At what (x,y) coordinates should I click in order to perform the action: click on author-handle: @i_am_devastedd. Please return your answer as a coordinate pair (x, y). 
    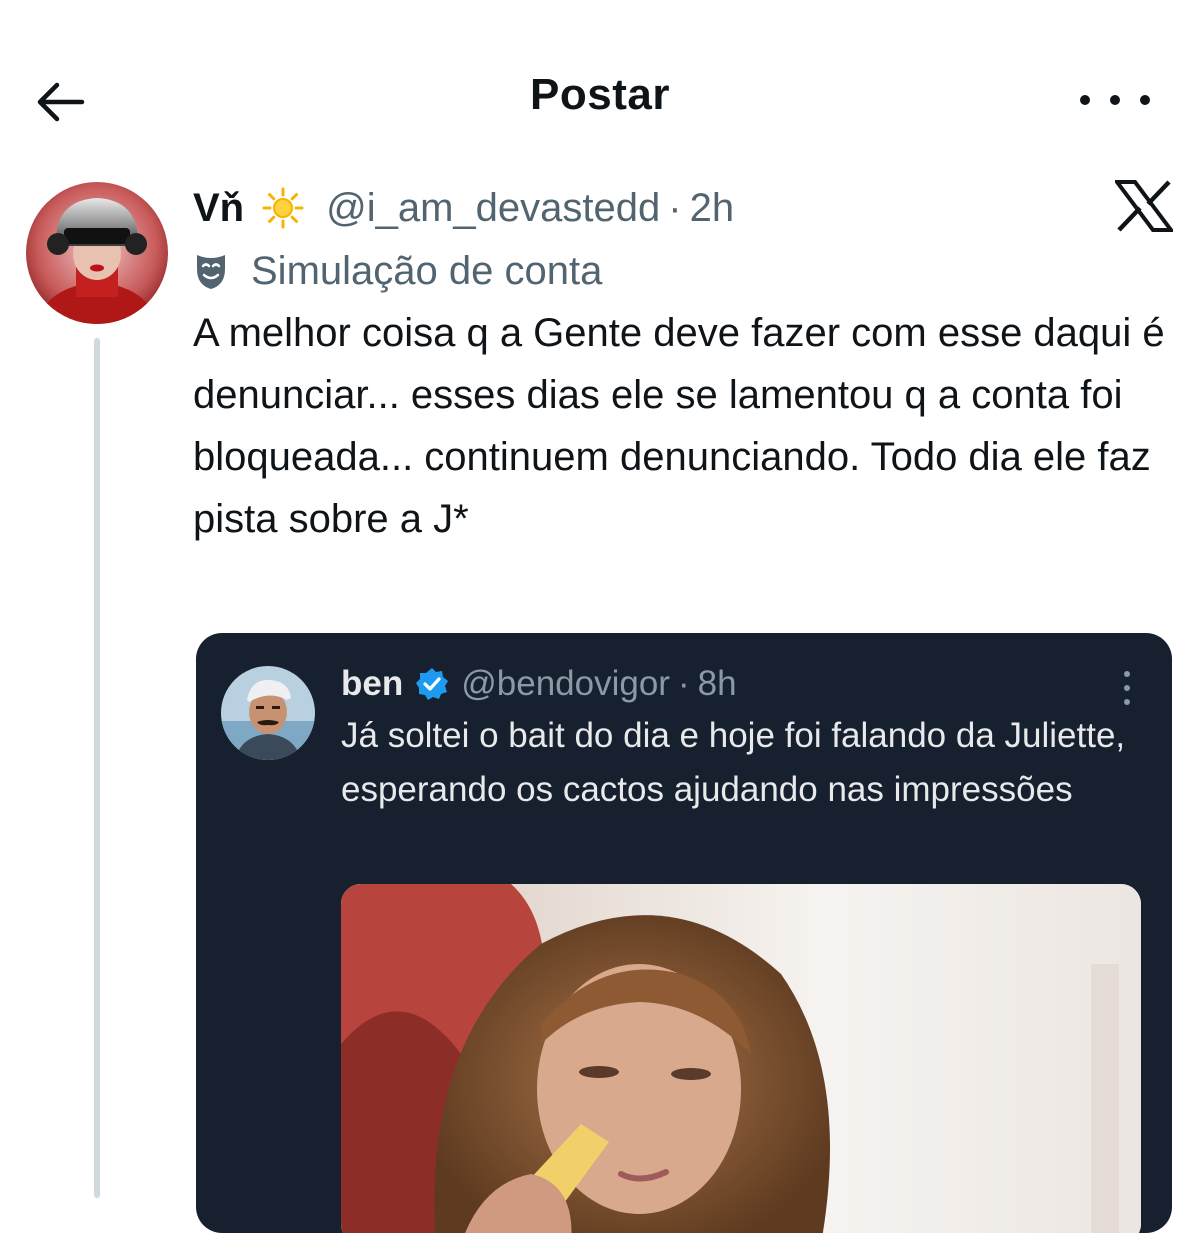
    Looking at the image, I should click on (493, 208).